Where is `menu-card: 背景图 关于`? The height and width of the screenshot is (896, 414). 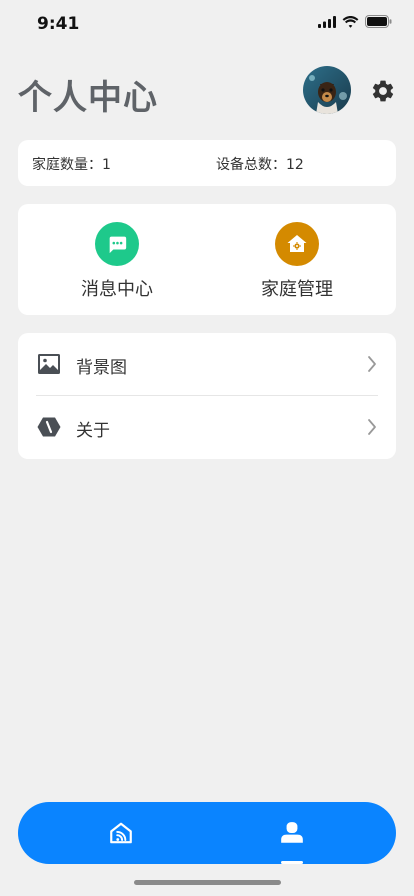 menu-card: 背景图 关于 is located at coordinates (207, 396).